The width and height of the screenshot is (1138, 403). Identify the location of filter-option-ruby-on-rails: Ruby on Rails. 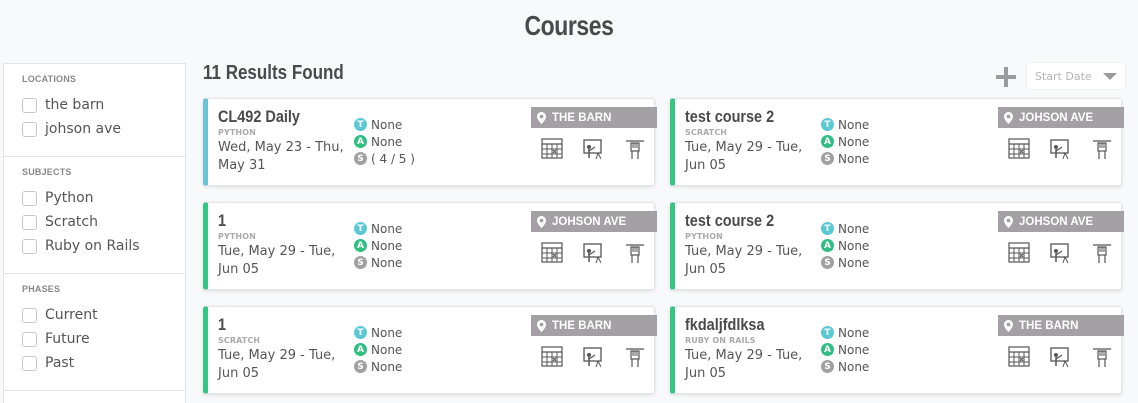
(103, 246).